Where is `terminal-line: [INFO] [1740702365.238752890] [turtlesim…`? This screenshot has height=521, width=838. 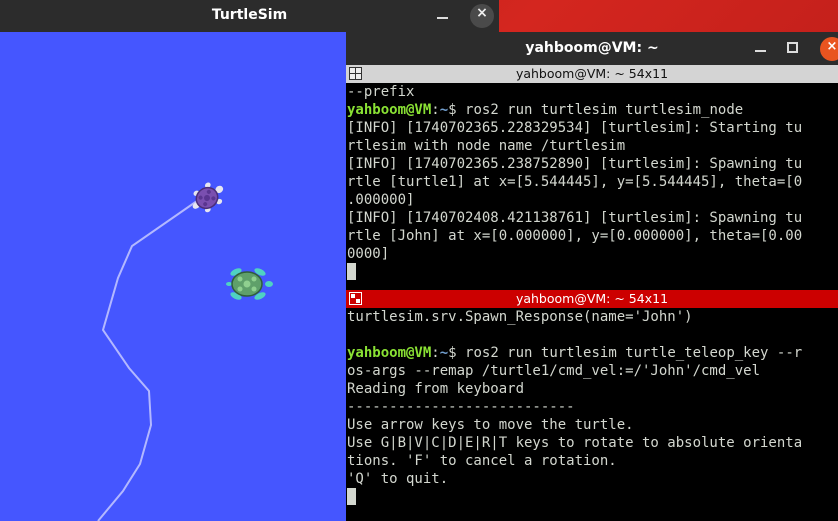
terminal-line: [INFO] [1740702365.238752890] [turtlesim… is located at coordinates (575, 164).